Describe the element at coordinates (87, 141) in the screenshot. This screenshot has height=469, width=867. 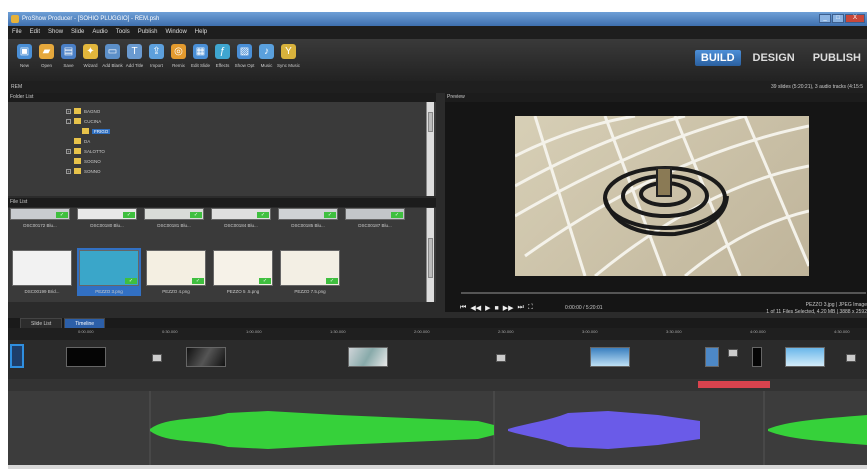
I see `folder-label: DA` at that location.